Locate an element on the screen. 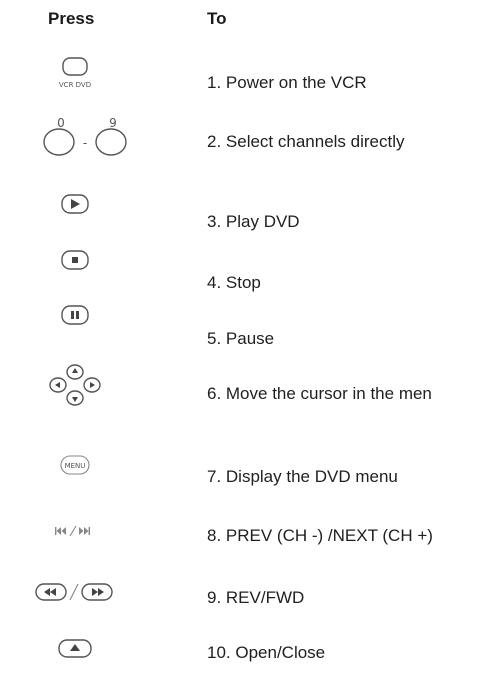  to-column-header: To is located at coordinates (217, 18).